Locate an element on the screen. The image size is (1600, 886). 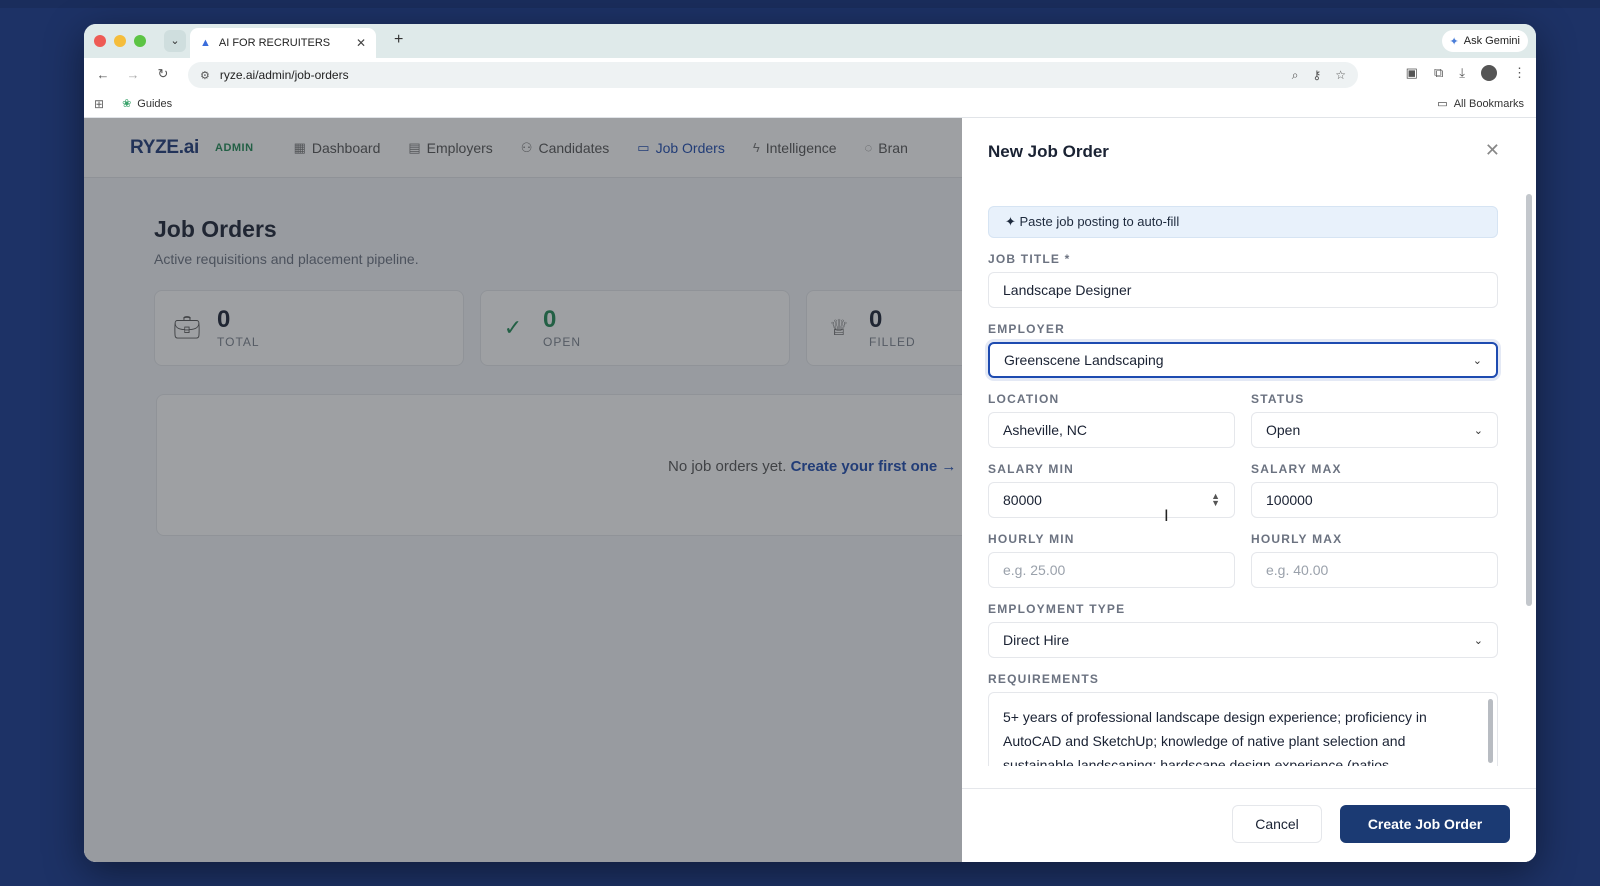
location-input: Asheville, NC is located at coordinates (1111, 430).